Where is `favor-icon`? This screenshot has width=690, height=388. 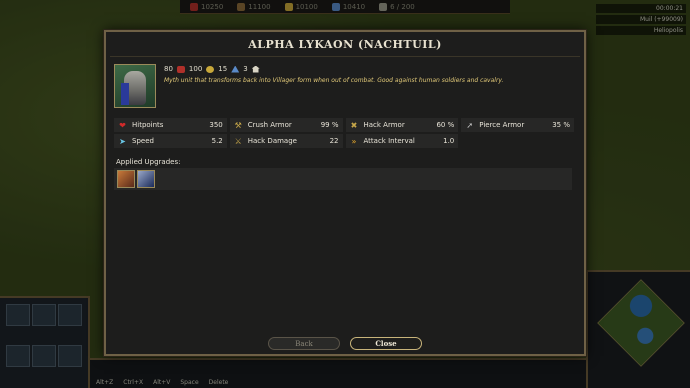
favor-icon is located at coordinates (235, 69).